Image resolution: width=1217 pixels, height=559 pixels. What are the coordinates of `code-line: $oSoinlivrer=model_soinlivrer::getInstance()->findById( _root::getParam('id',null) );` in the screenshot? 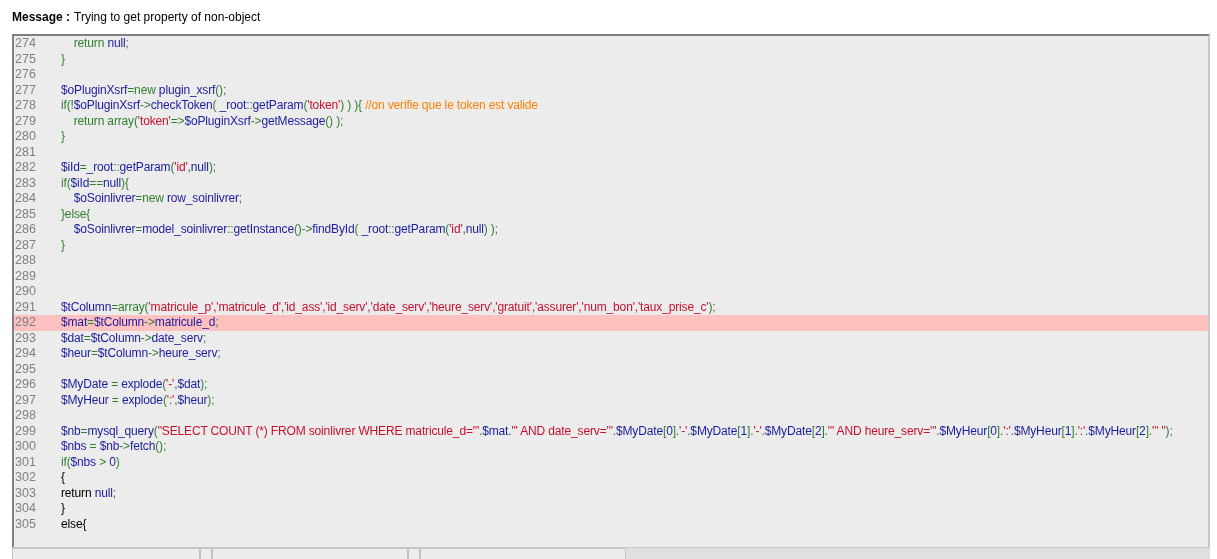 It's located at (285, 230).